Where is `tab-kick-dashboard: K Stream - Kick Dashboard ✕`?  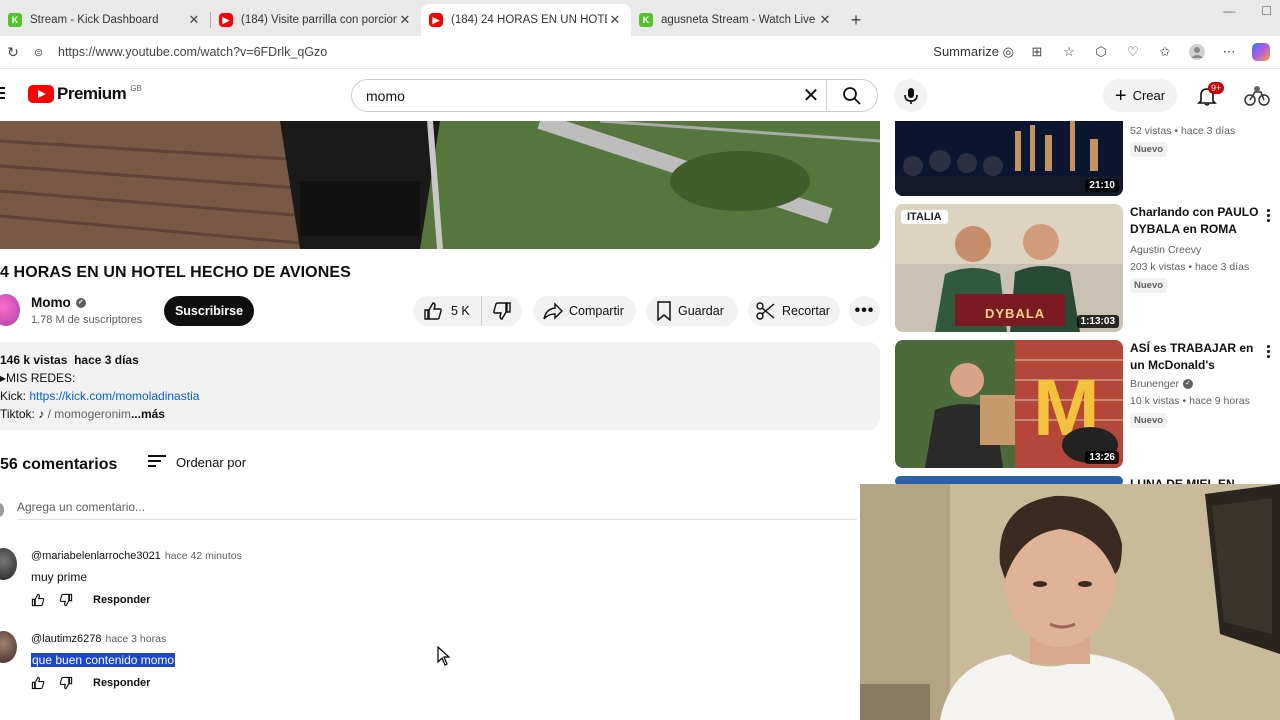
tab-kick-dashboard: K Stream - Kick Dashboard ✕ is located at coordinates (105, 20).